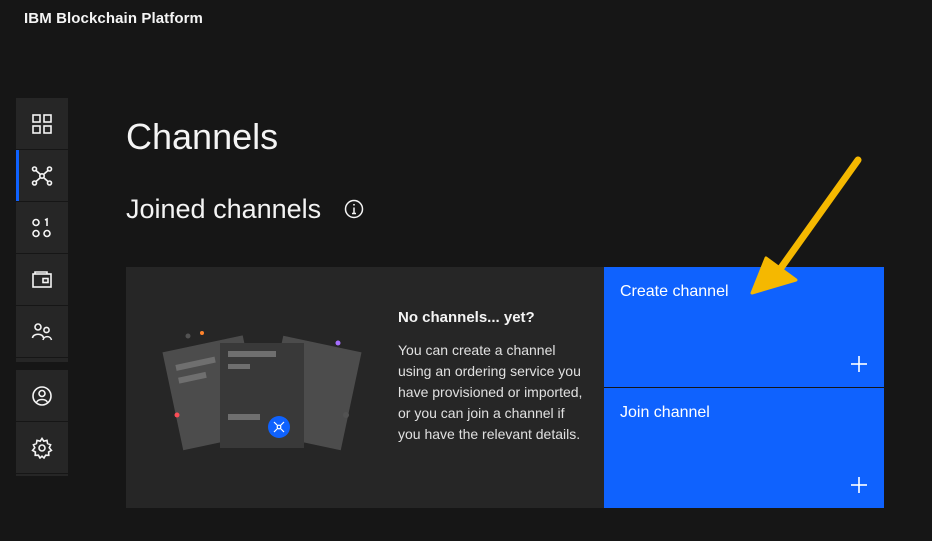 The width and height of the screenshot is (932, 541). Describe the element at coordinates (806, 225) in the screenshot. I see `annotation-arrow-icon` at that location.